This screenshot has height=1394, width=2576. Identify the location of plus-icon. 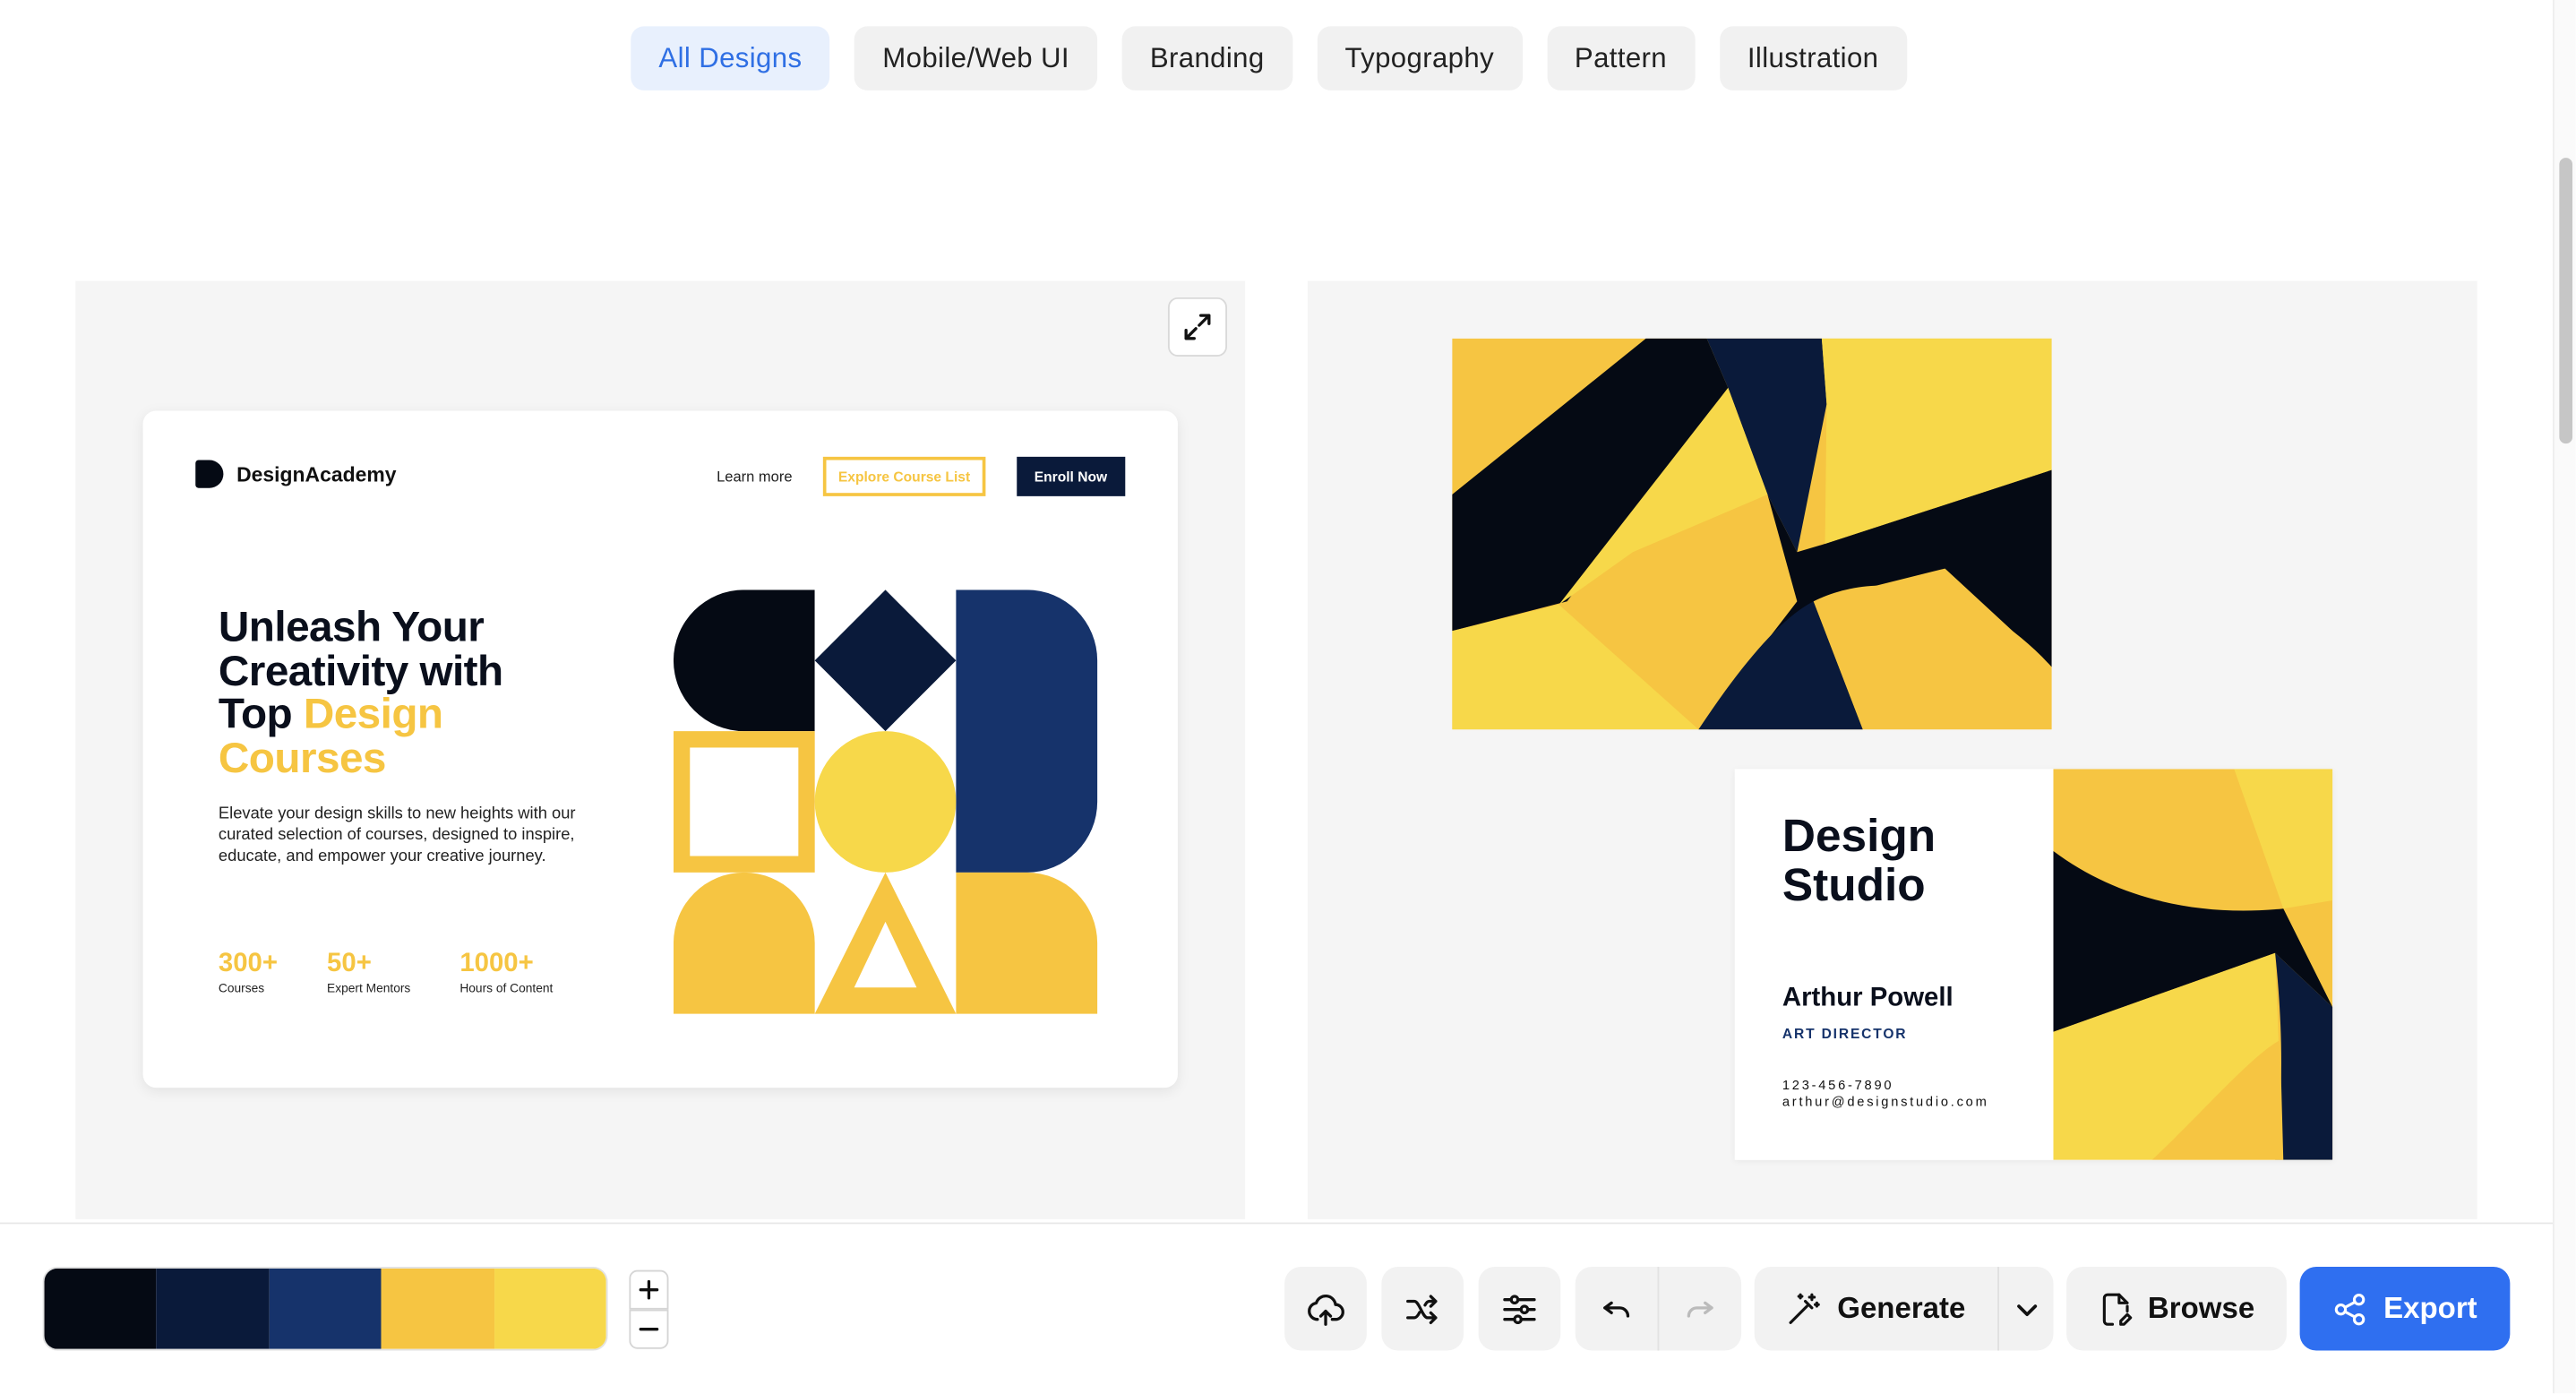
(649, 1289).